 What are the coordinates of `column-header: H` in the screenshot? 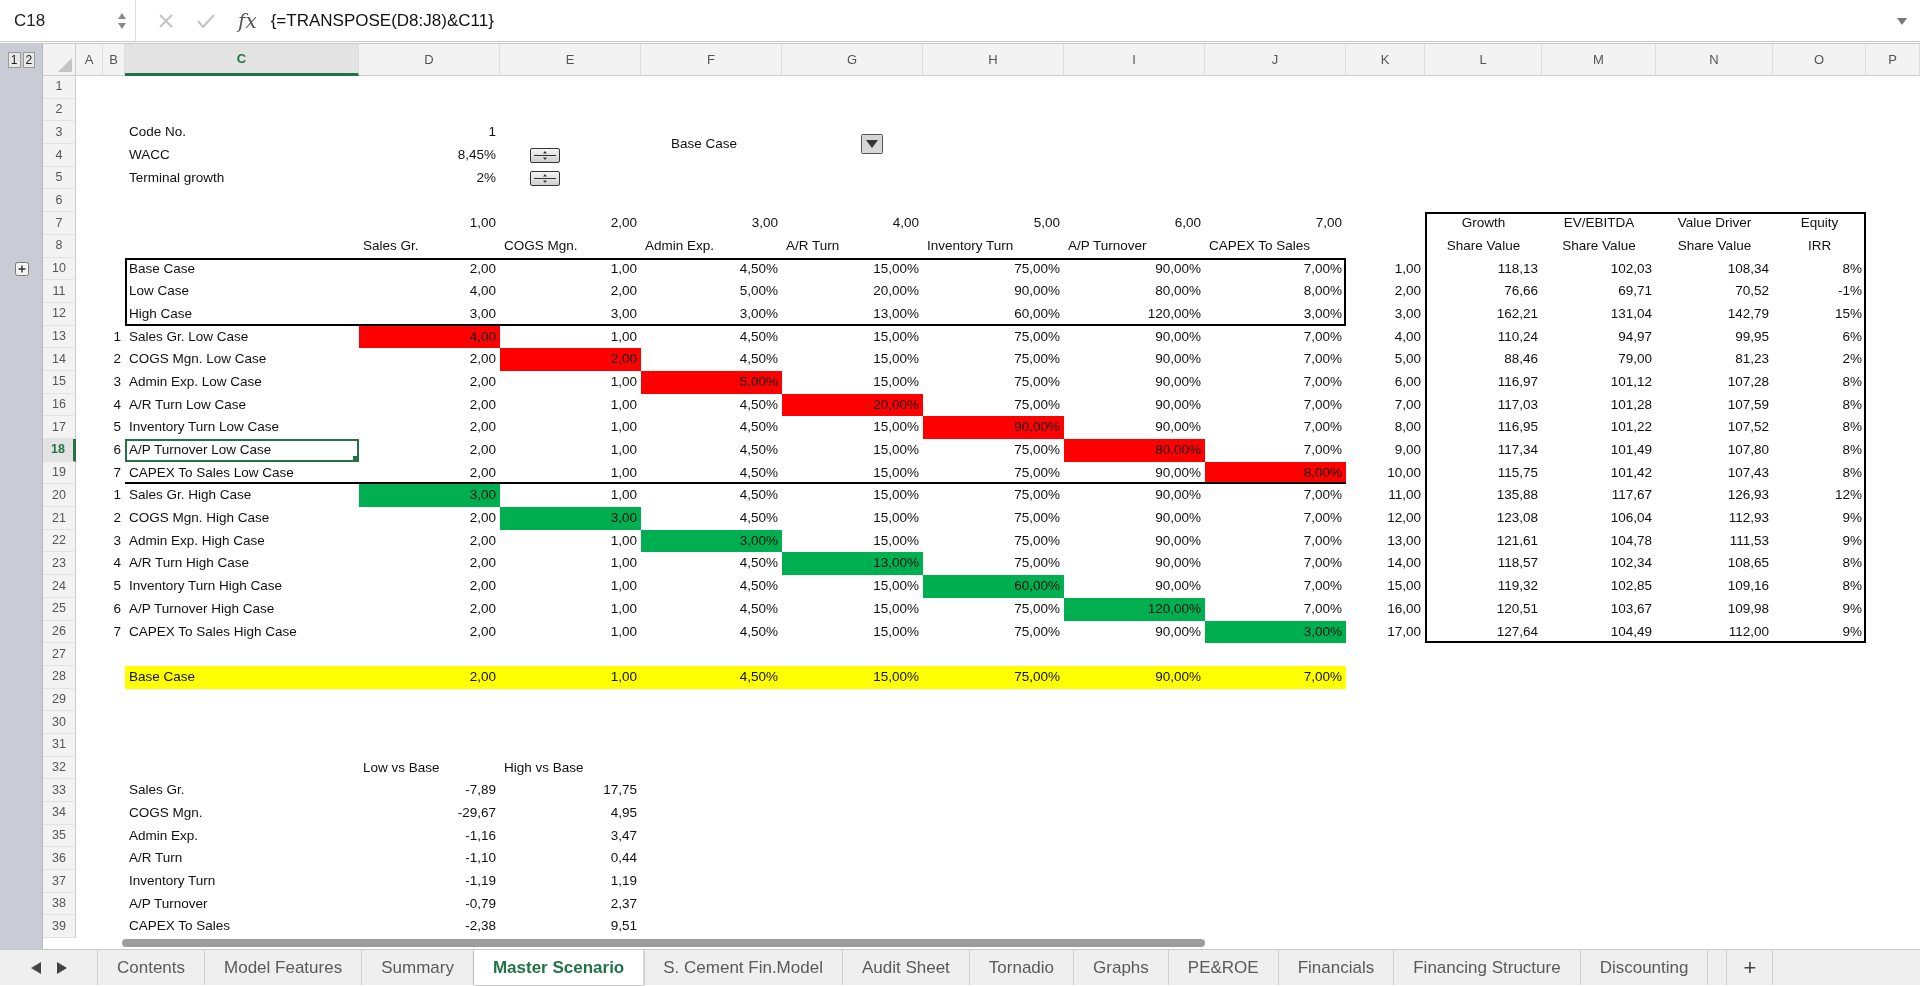 It's located at (993, 60).